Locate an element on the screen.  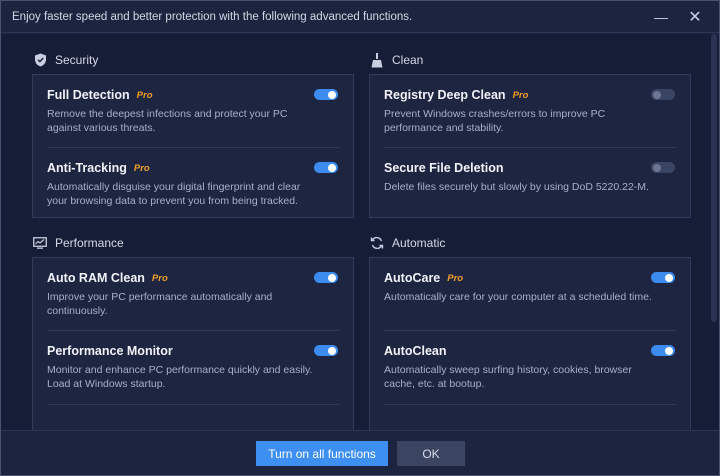
broom-icon is located at coordinates (377, 60).